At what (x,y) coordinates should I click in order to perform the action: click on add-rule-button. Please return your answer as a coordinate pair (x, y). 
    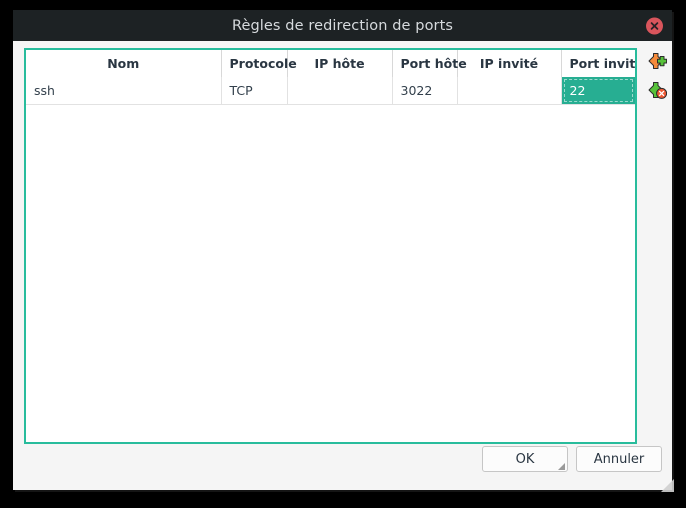
    Looking at the image, I should click on (657, 61).